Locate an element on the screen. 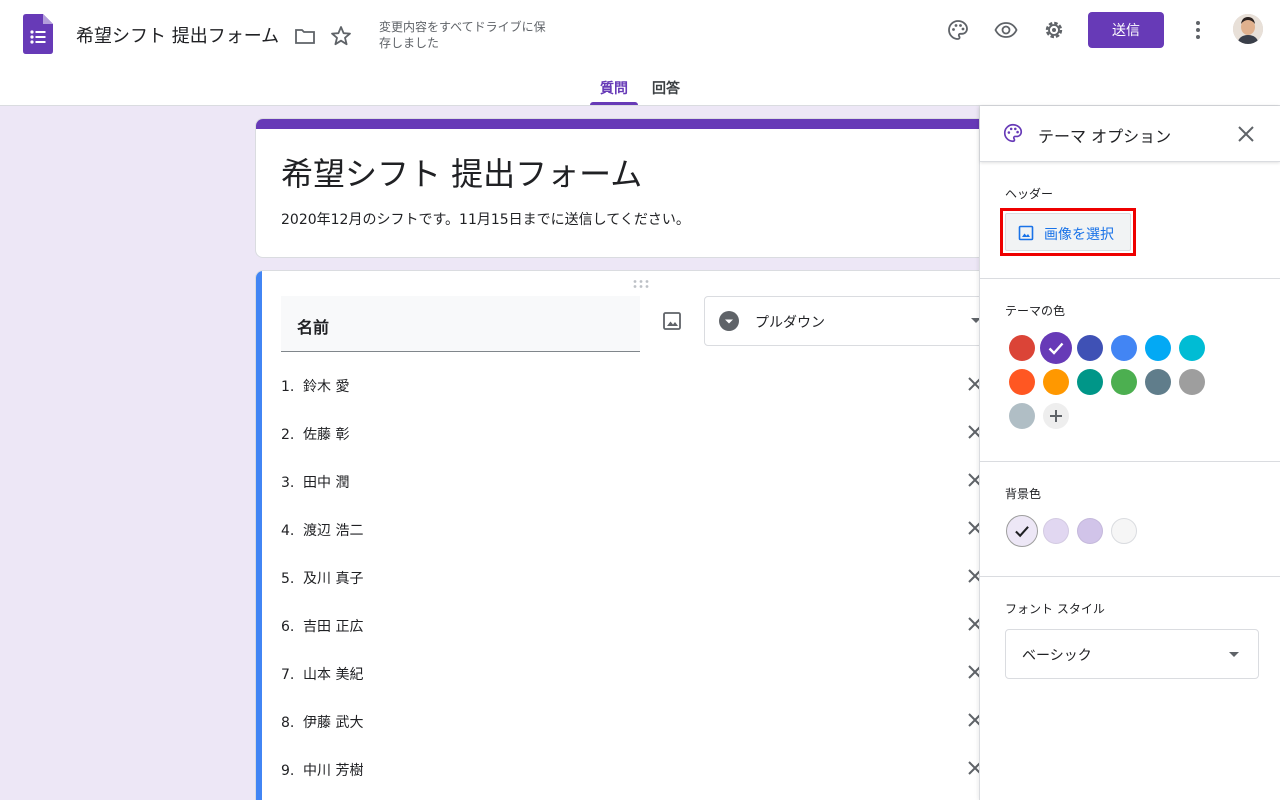 This screenshot has width=1280, height=800. option-item: 1. 鈴木 愛 is located at coordinates (315, 388).